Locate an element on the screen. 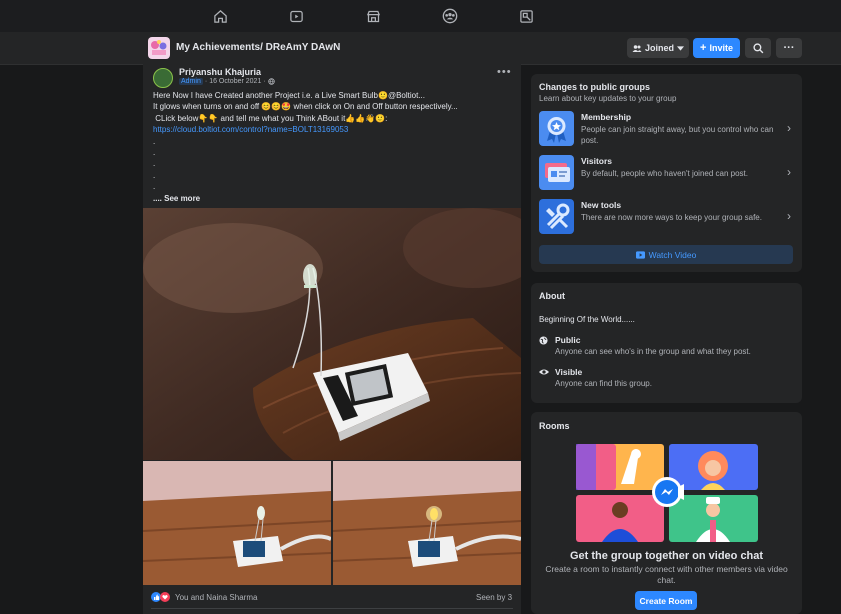 This screenshot has width=841, height=614. caret-down-icon is located at coordinates (680, 48).